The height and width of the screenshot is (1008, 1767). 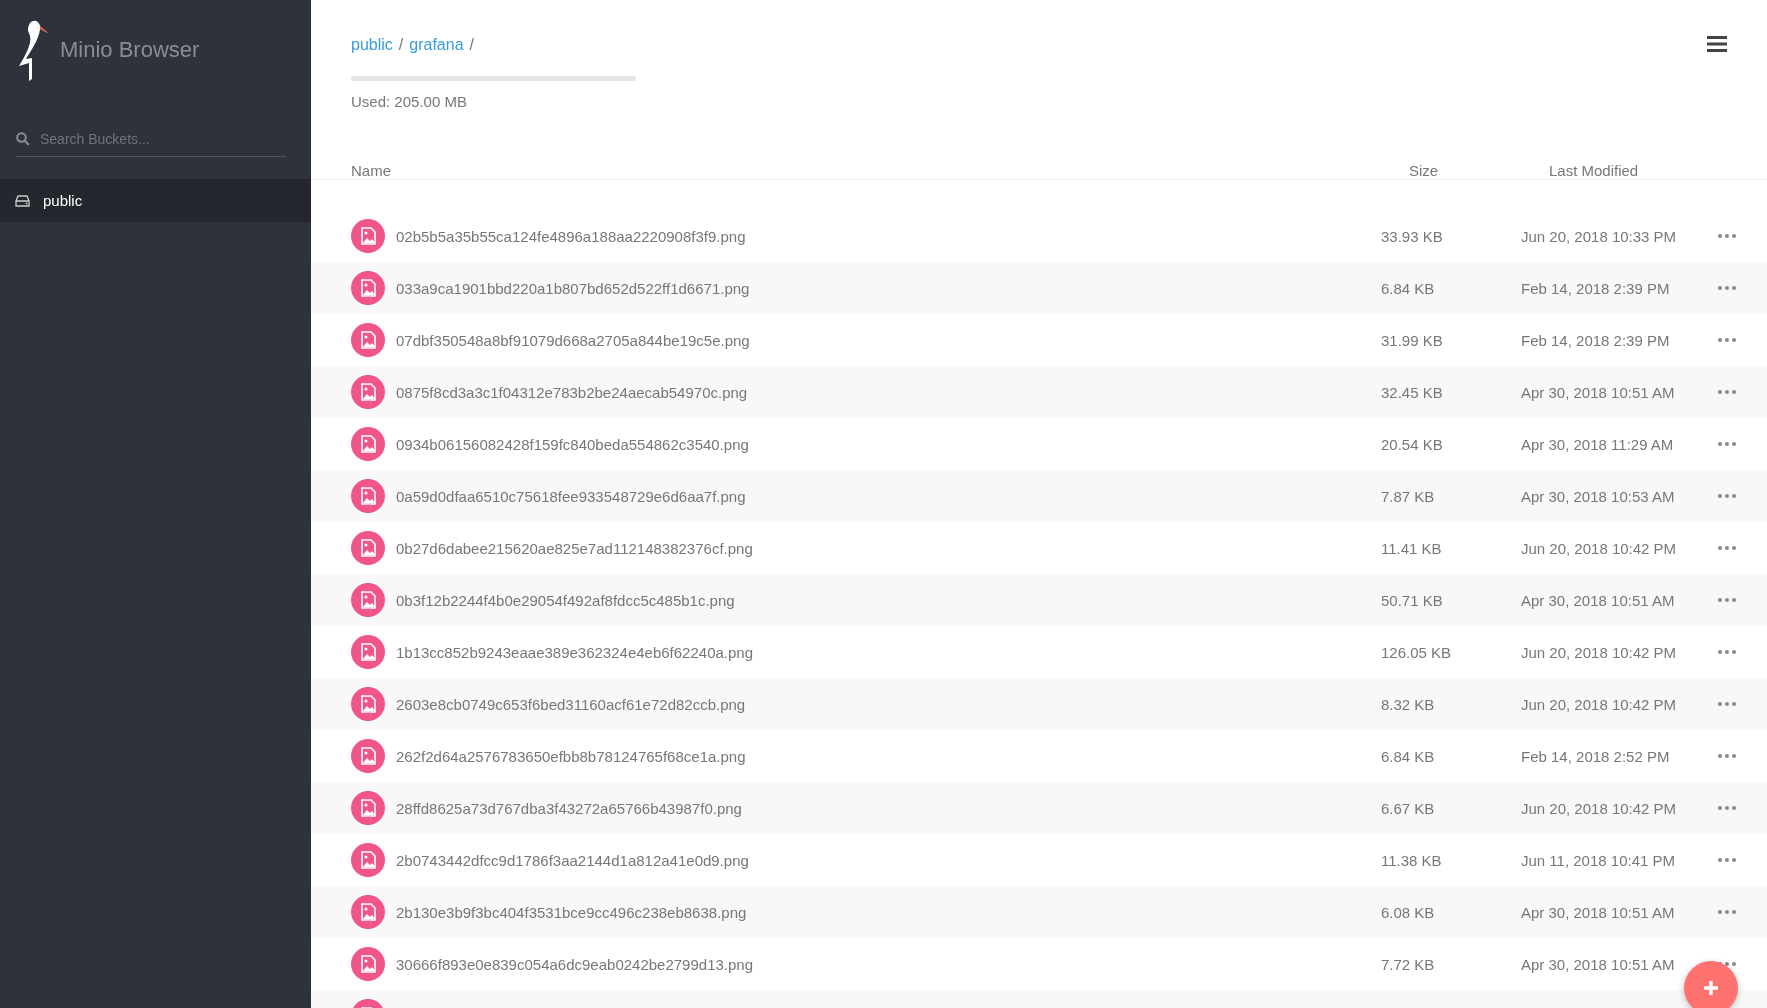 I want to click on file-name: 02b5b5a35b55ca124fe4896a188aa2220908f3f9.png, so click(x=888, y=236).